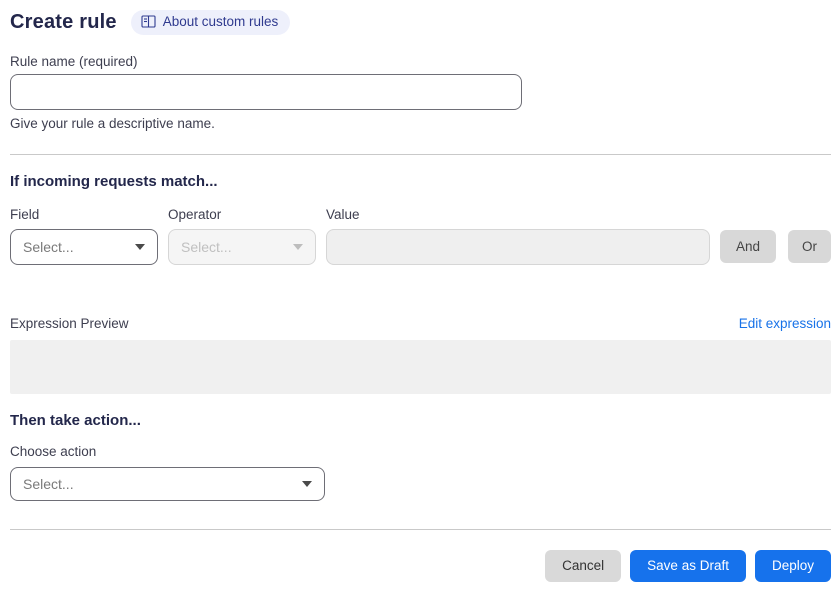 Image resolution: width=839 pixels, height=597 pixels. Describe the element at coordinates (809, 246) in the screenshot. I see `or-button: Or` at that location.